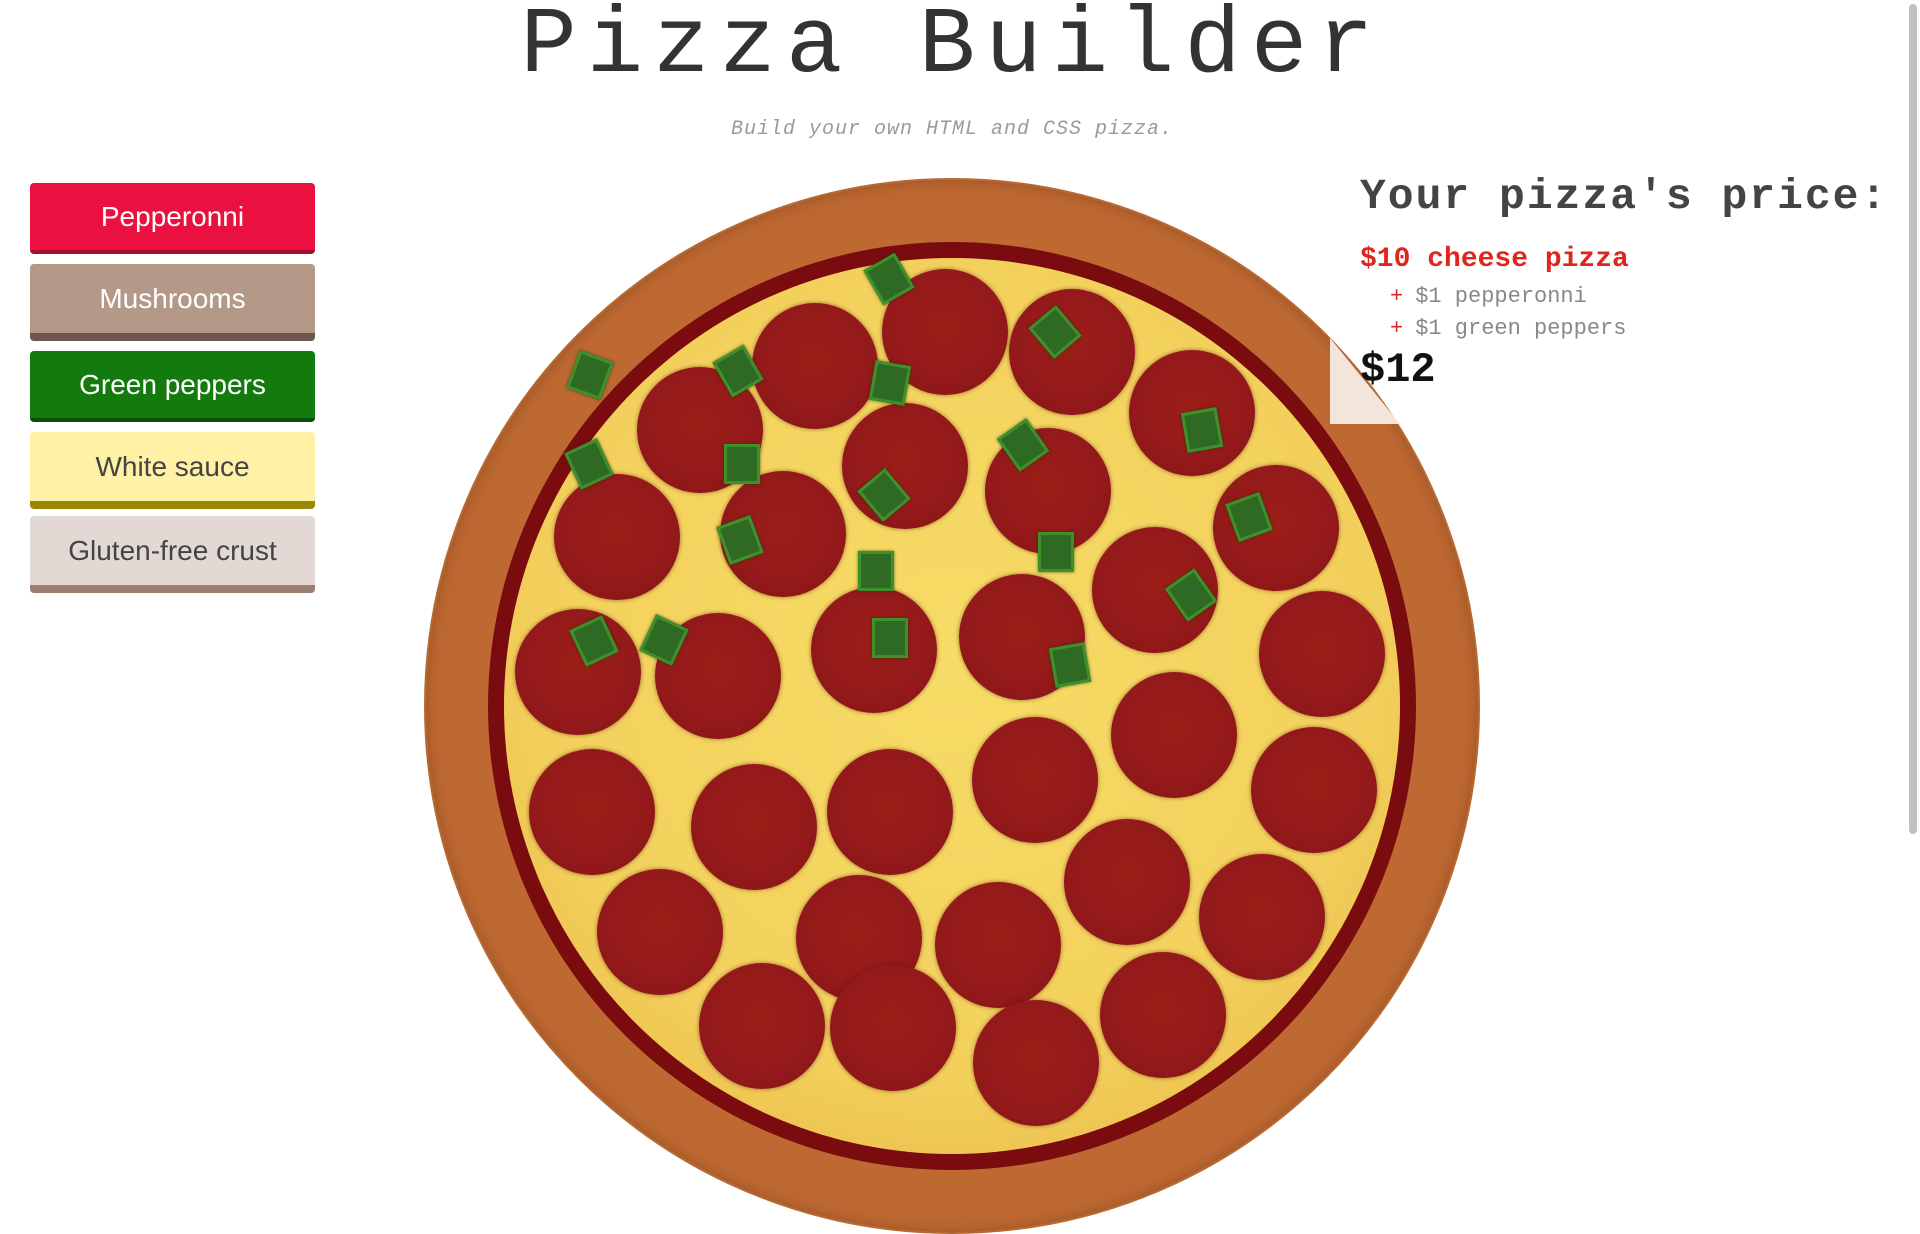  Describe the element at coordinates (1913, 419) in the screenshot. I see `scrollbar-thumb` at that location.